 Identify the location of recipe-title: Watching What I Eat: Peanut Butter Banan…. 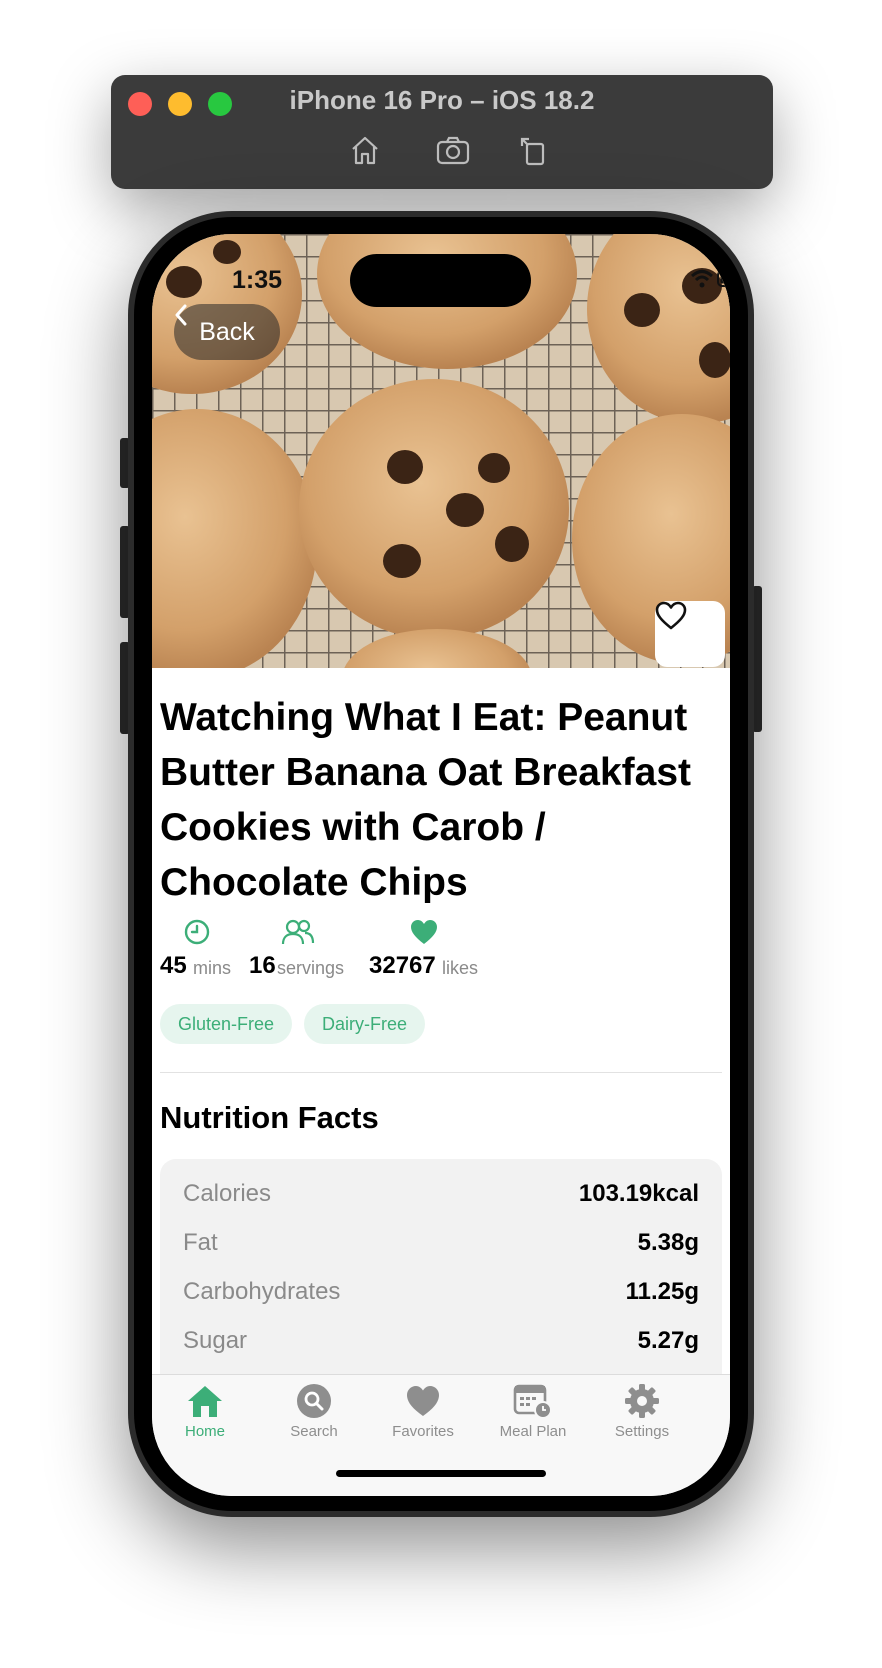
(425, 800).